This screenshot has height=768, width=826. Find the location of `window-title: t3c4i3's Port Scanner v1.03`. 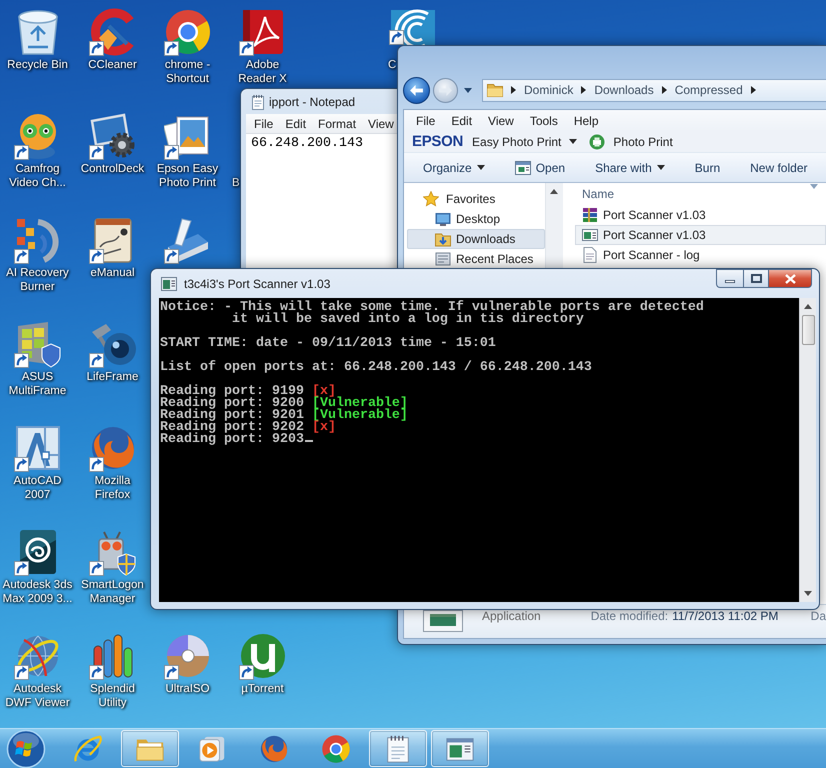

window-title: t3c4i3's Port Scanner v1.03 is located at coordinates (257, 283).